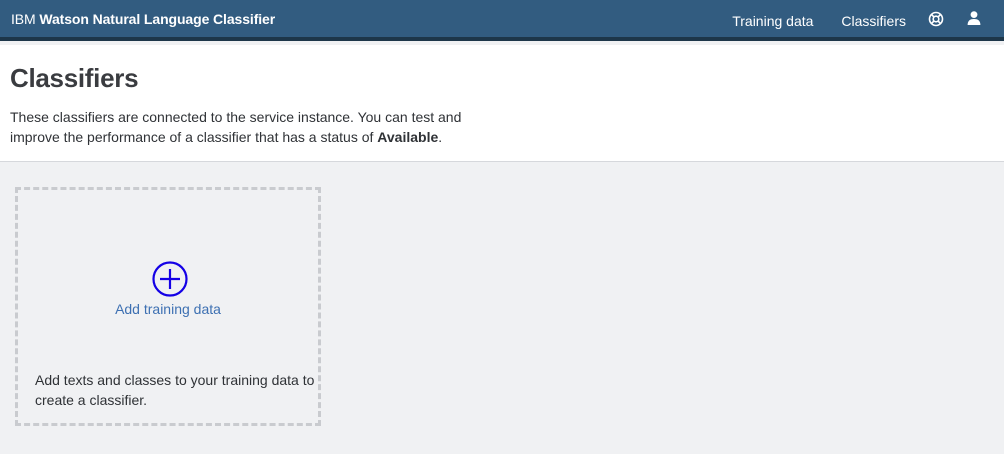  I want to click on brand-name: Watson Natural Language Classifier, so click(157, 18).